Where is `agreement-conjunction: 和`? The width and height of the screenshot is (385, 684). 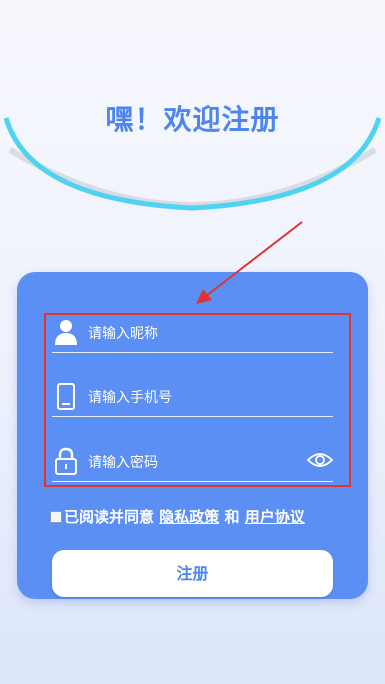
agreement-conjunction: 和 is located at coordinates (232, 517).